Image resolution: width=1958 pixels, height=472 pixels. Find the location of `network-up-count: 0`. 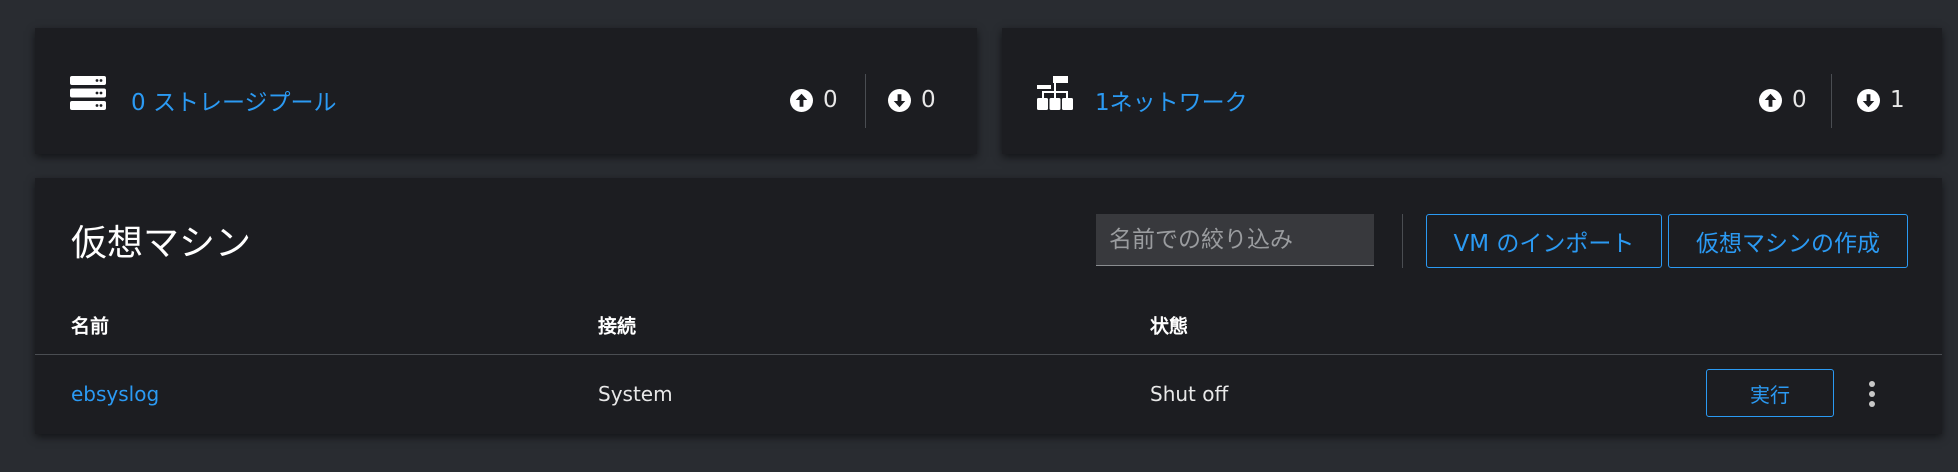

network-up-count: 0 is located at coordinates (1799, 100).